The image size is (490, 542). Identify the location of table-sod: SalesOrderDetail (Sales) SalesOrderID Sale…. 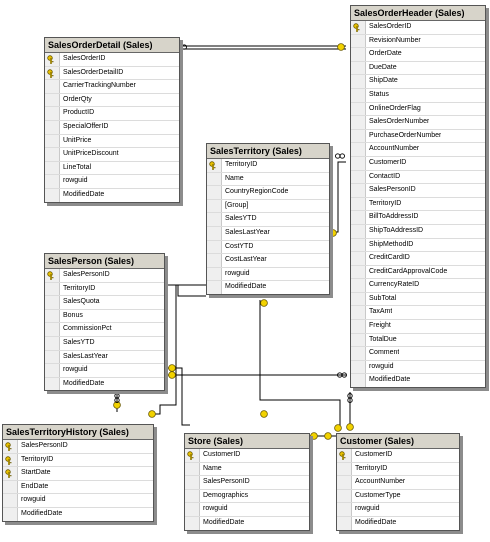
(112, 120).